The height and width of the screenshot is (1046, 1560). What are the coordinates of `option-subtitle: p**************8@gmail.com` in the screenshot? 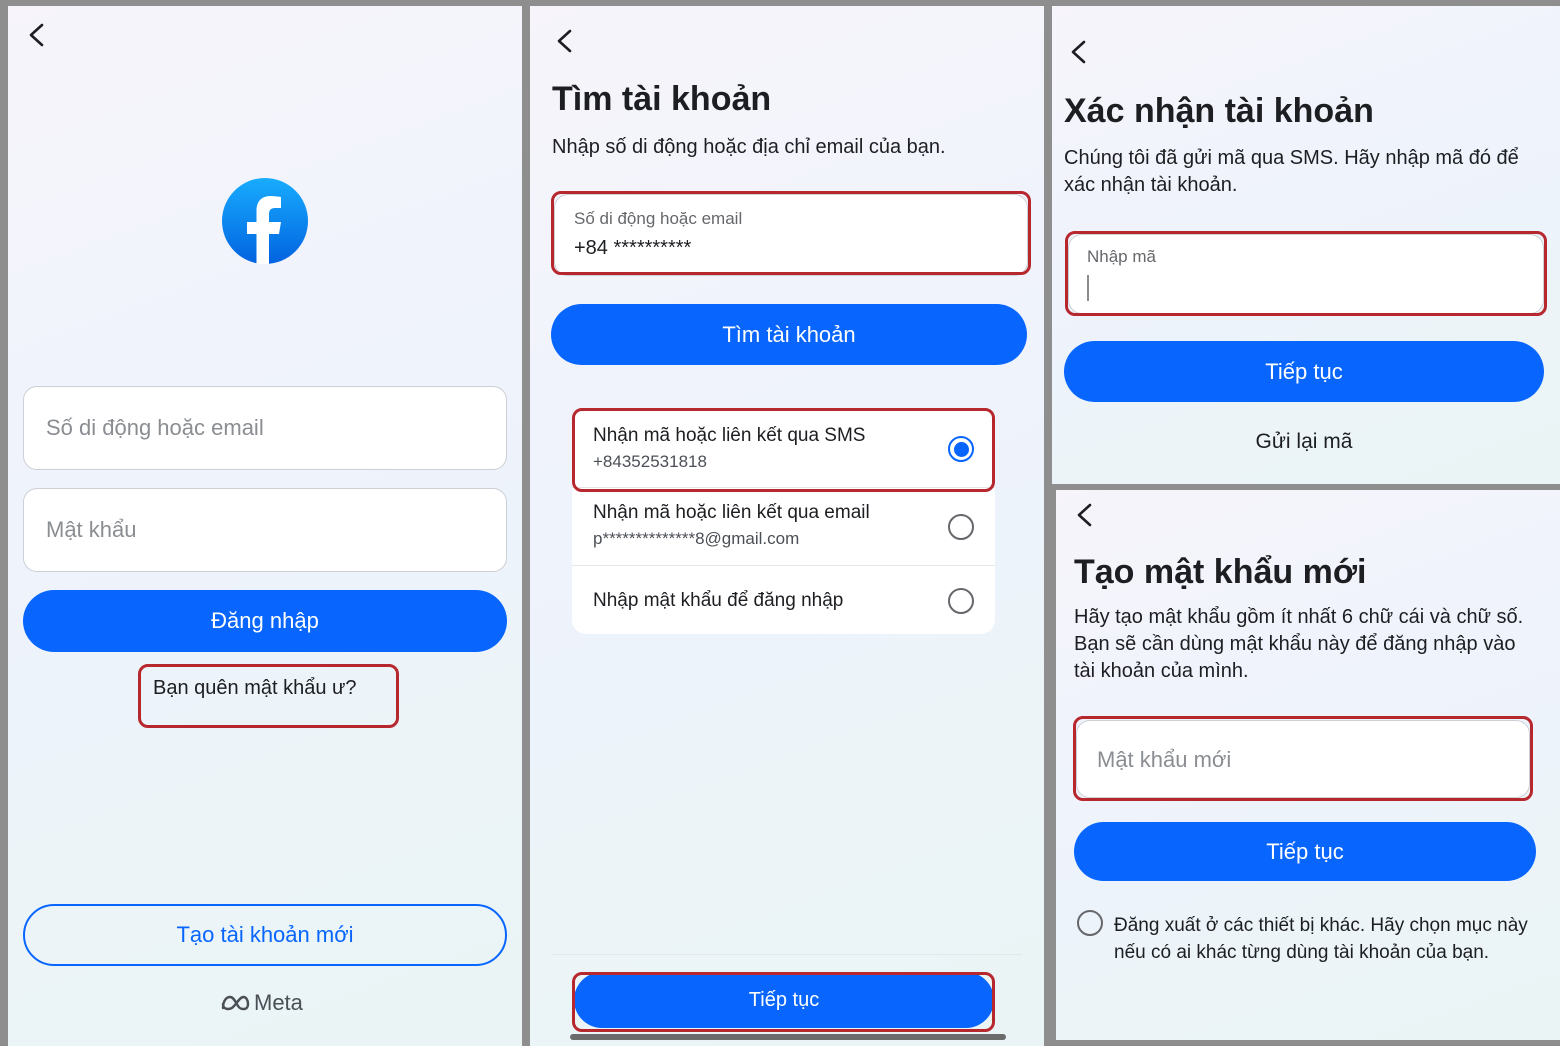 It's located at (696, 538).